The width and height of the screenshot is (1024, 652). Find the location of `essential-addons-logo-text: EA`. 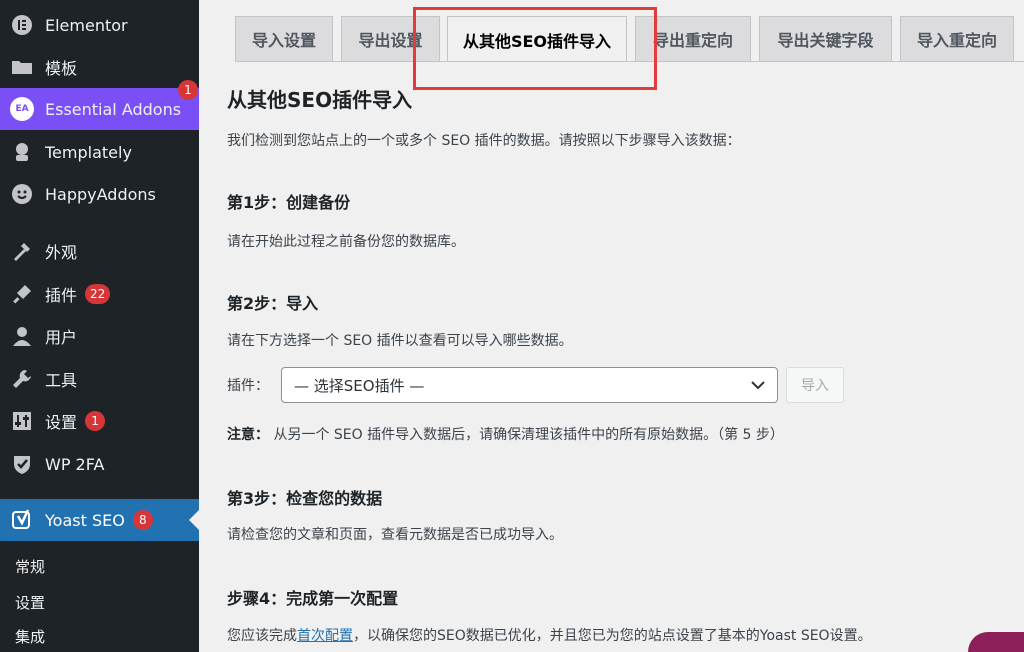

essential-addons-logo-text: EA is located at coordinates (22, 109).